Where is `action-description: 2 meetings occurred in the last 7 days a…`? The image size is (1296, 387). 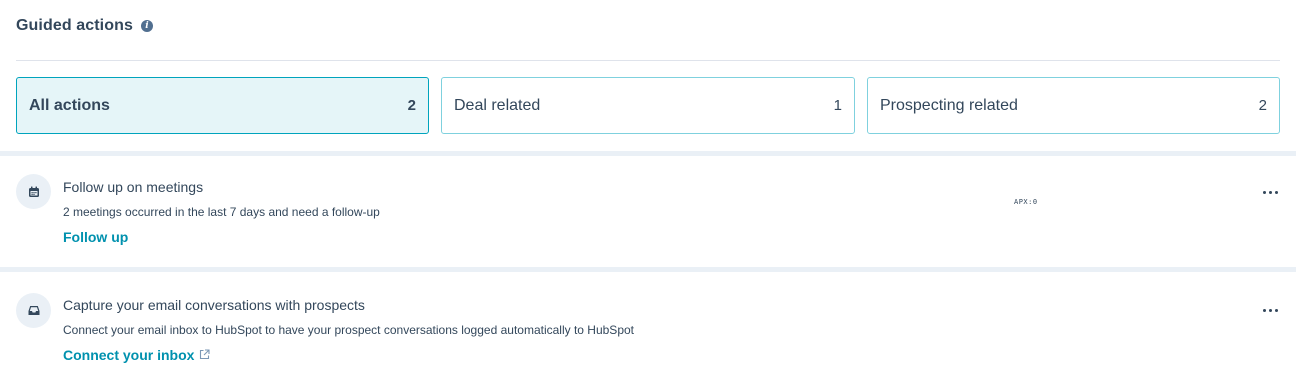
action-description: 2 meetings occurred in the last 7 days a… is located at coordinates (221, 212).